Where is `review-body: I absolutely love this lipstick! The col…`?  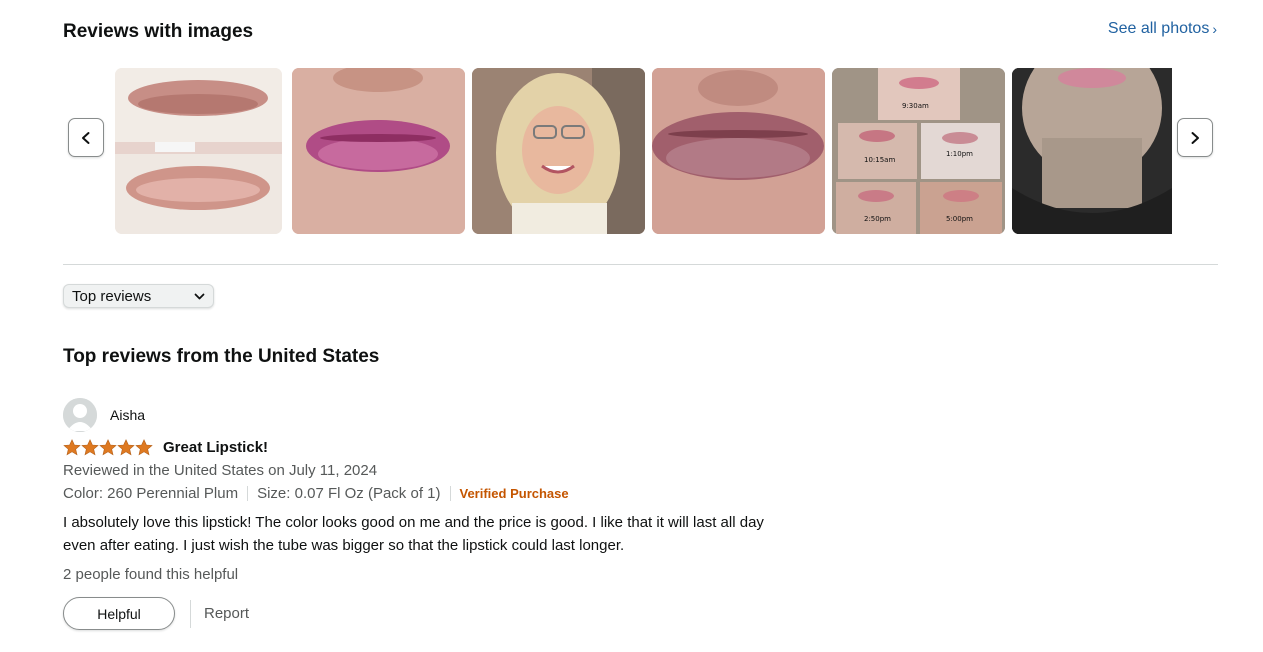 review-body: I absolutely love this lipstick! The col… is located at coordinates (453, 534).